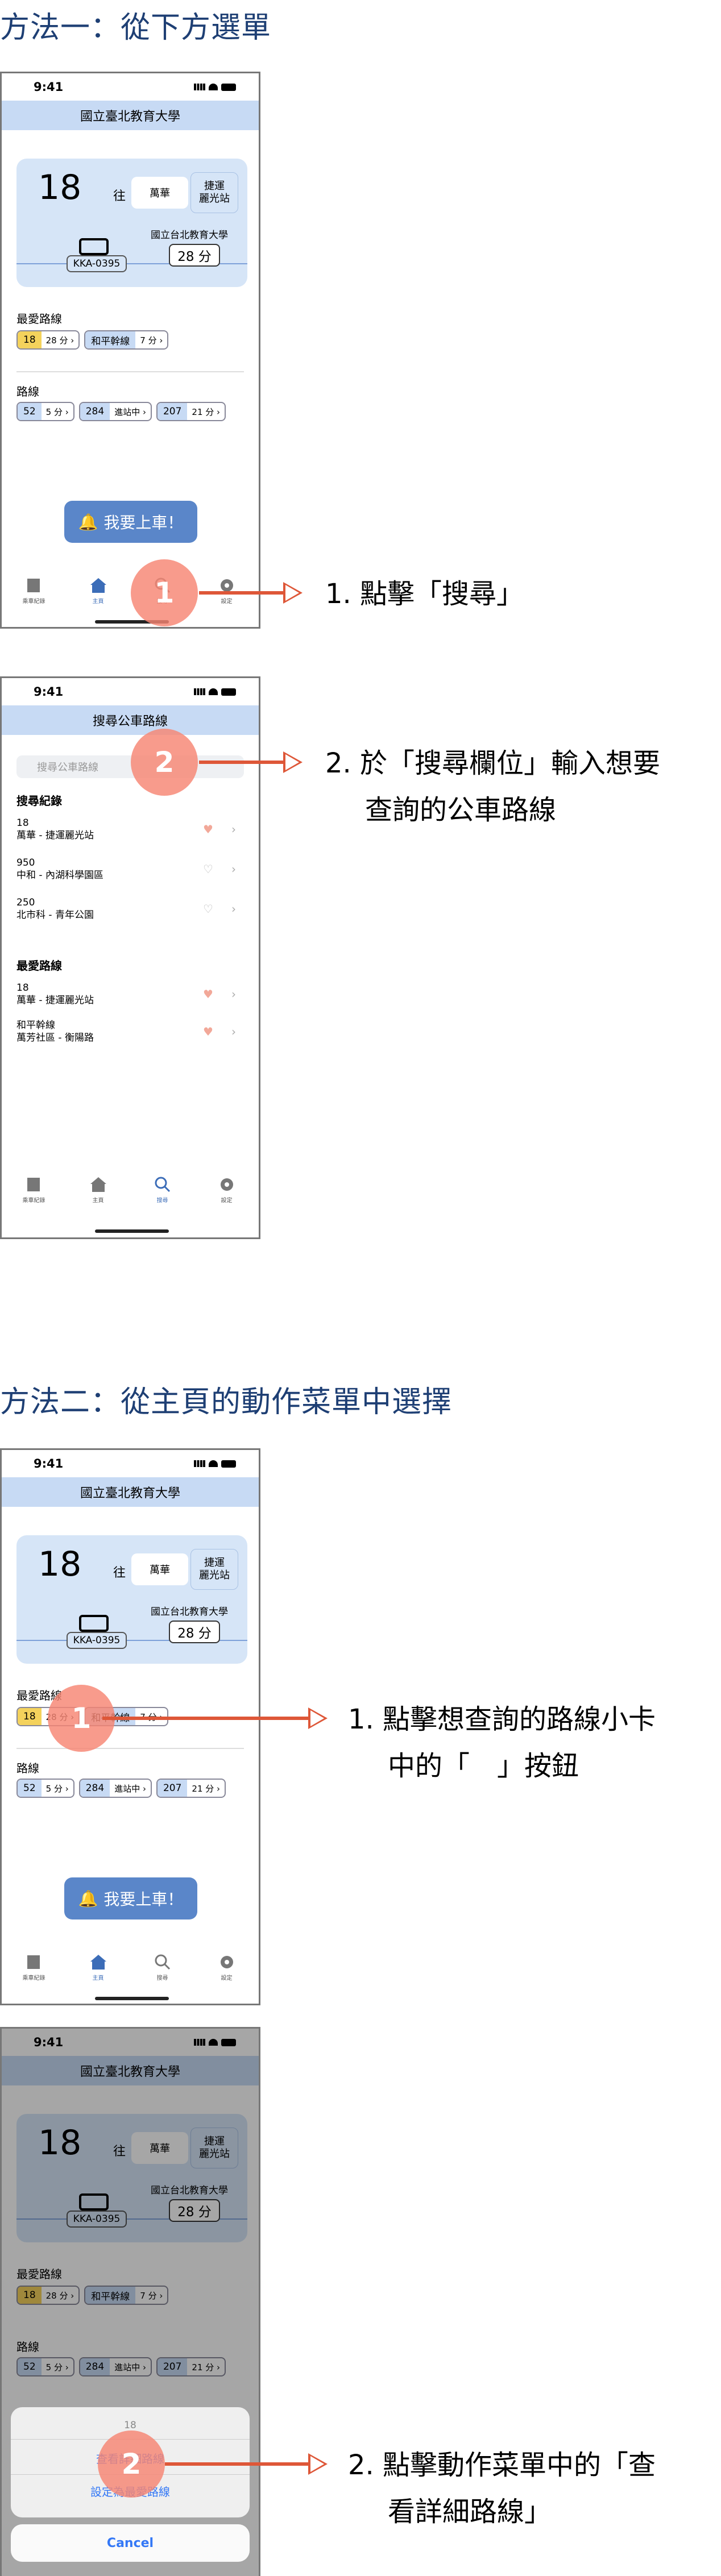 Image resolution: width=721 pixels, height=2576 pixels. Describe the element at coordinates (130, 2543) in the screenshot. I see `cancel-button: Cancel` at that location.